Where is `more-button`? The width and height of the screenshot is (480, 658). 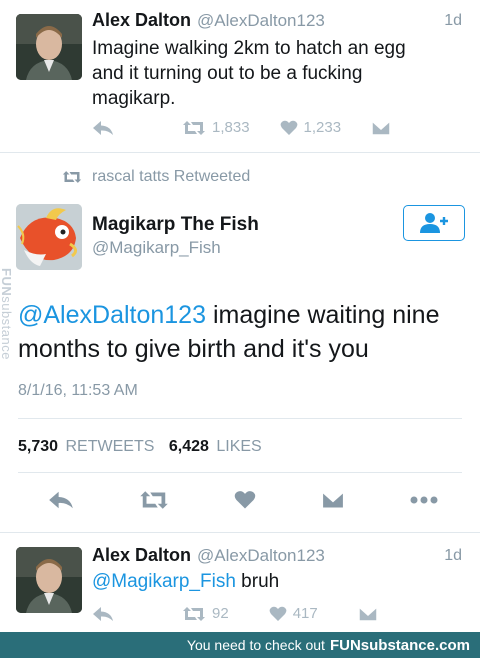 more-button is located at coordinates (424, 500).